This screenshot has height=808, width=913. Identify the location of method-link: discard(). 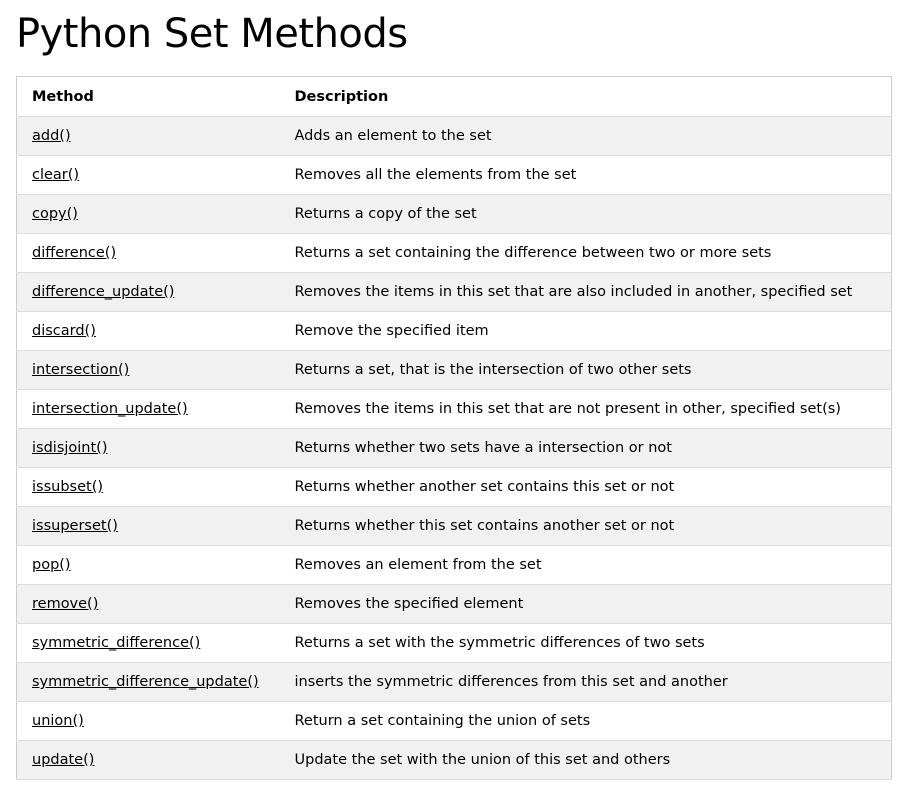
(64, 331).